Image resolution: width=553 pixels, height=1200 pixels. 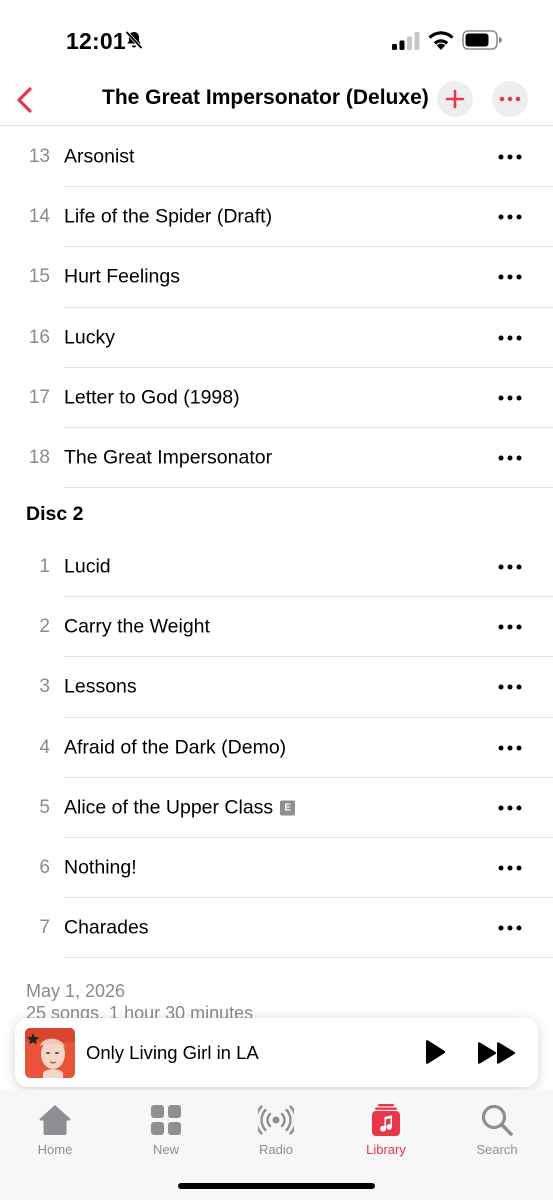 I want to click on track-row: 14 Life of the Spider (Draft), so click(x=276, y=217).